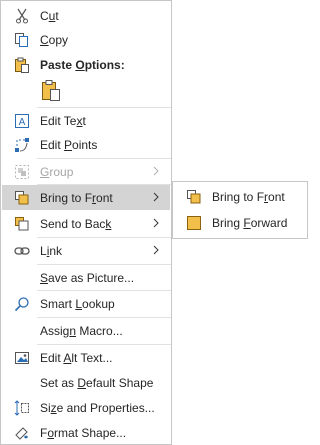 The width and height of the screenshot is (320, 445). Describe the element at coordinates (69, 144) in the screenshot. I see `menu-item-label: Edit Points` at that location.